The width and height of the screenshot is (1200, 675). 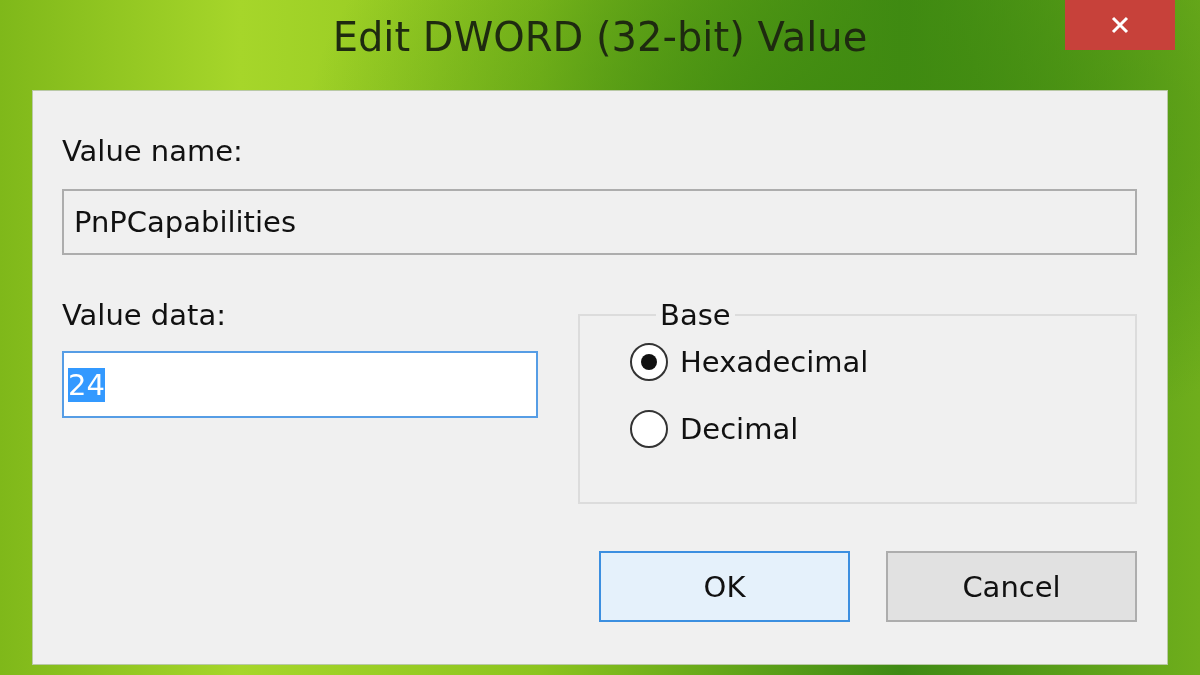 I want to click on value-data-label: Value data:, so click(x=144, y=315).